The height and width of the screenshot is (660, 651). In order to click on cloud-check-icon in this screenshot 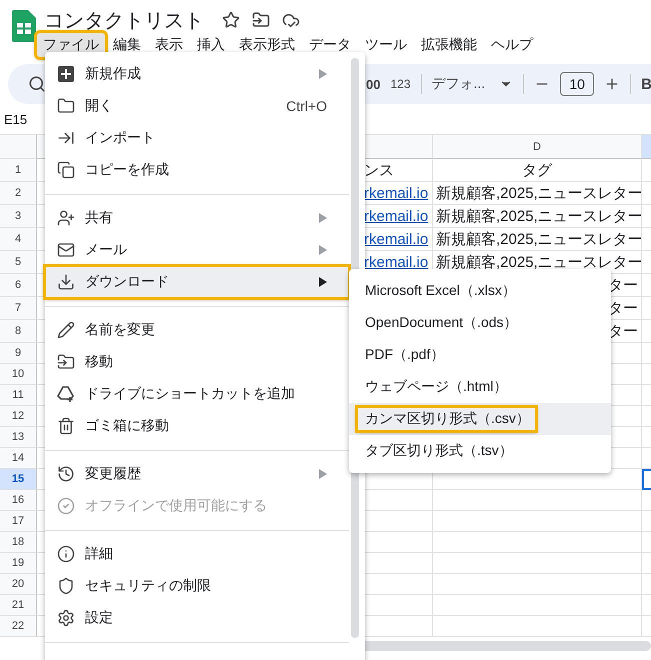, I will do `click(291, 20)`.